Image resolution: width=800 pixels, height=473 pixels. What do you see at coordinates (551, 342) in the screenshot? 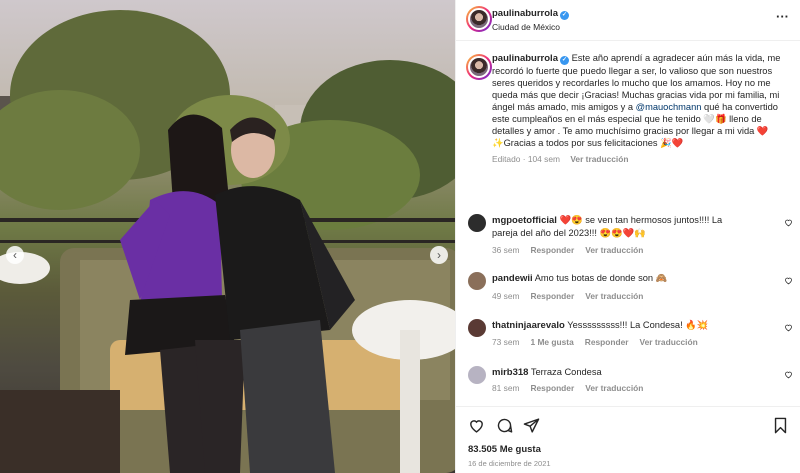
I see `comment-likes: 1 Me gusta` at bounding box center [551, 342].